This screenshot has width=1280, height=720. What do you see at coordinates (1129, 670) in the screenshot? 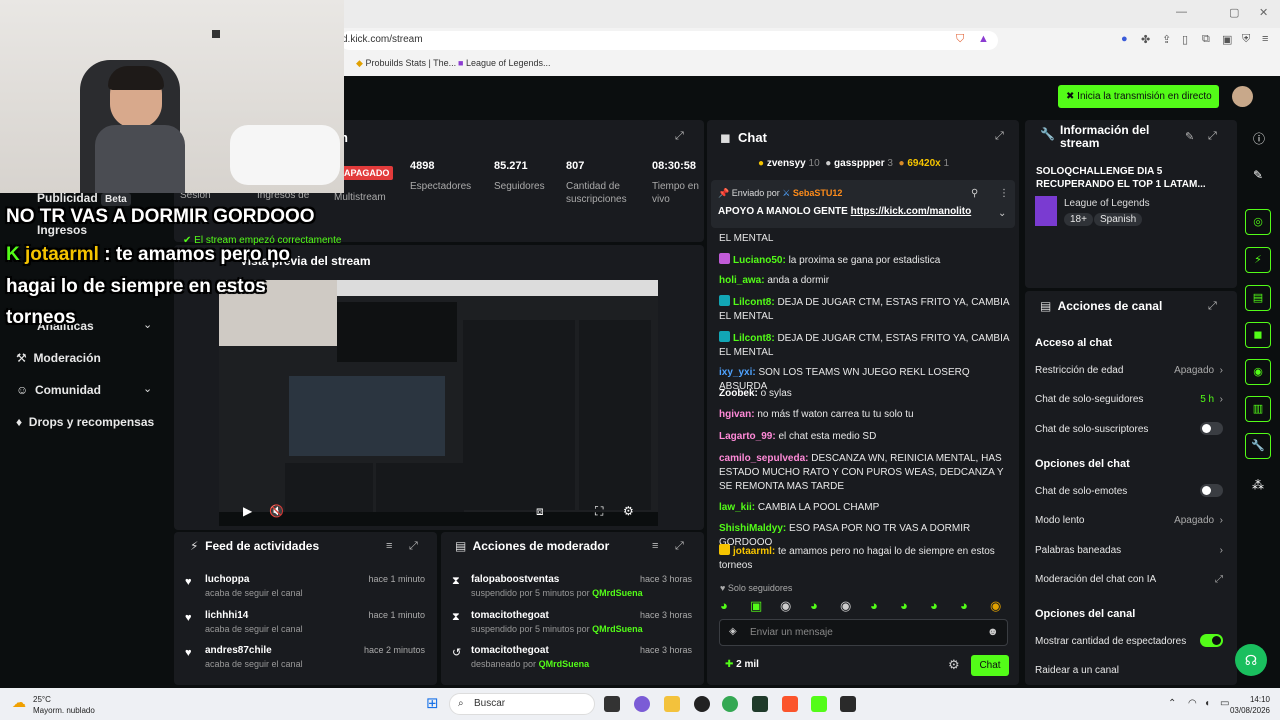
I see `setting-raid: Raidear a un canal` at bounding box center [1129, 670].